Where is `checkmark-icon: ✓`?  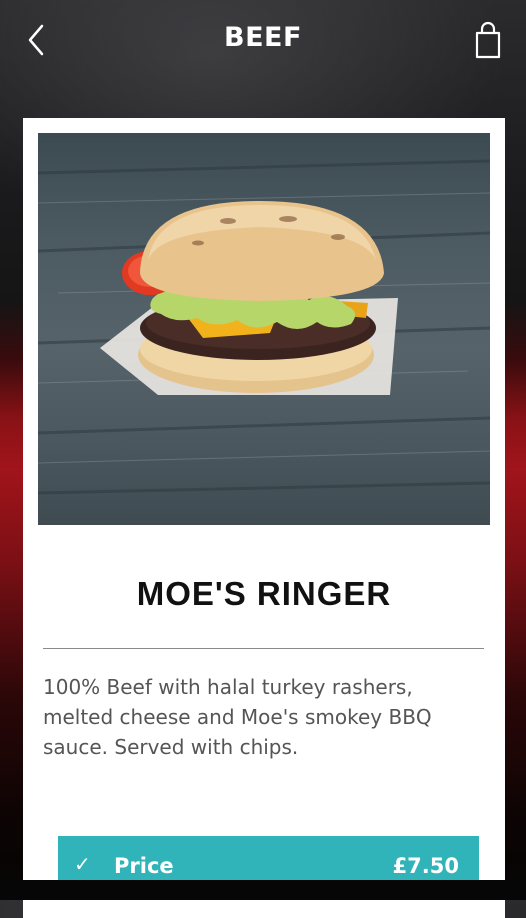
checkmark-icon: ✓ is located at coordinates (82, 864).